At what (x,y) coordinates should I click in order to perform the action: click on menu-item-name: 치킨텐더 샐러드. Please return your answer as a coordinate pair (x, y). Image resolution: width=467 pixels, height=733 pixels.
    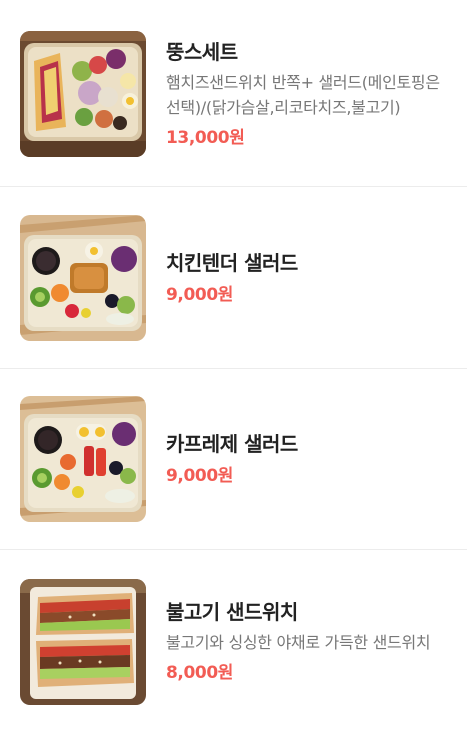
    Looking at the image, I should click on (232, 262).